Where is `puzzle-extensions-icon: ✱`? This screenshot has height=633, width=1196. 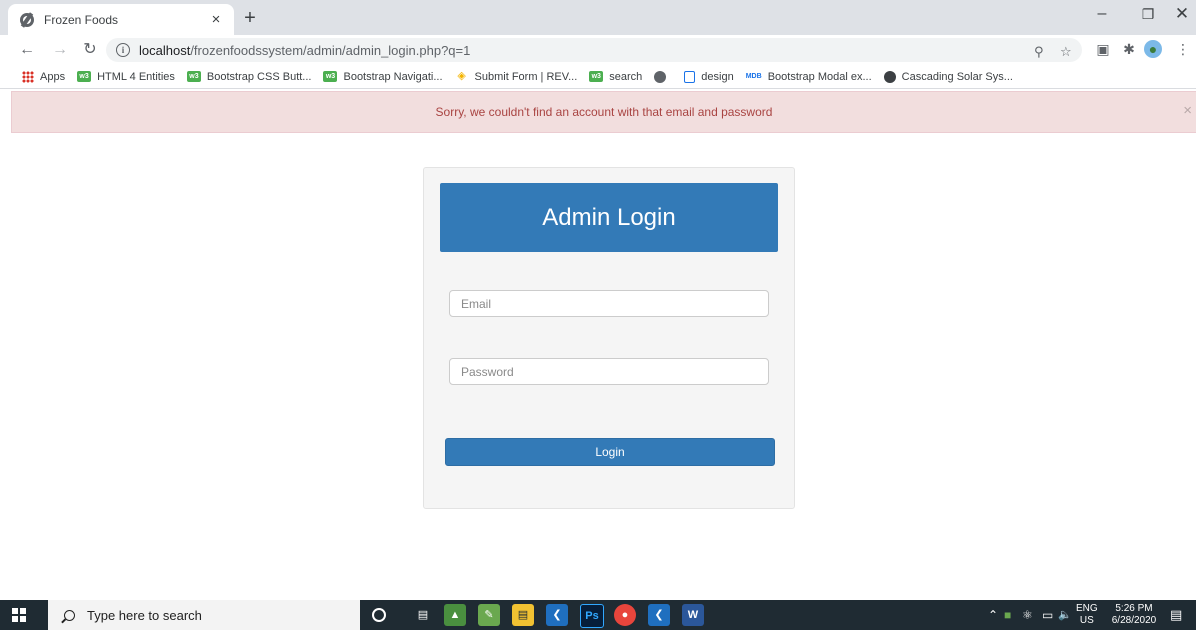 puzzle-extensions-icon: ✱ is located at coordinates (1129, 49).